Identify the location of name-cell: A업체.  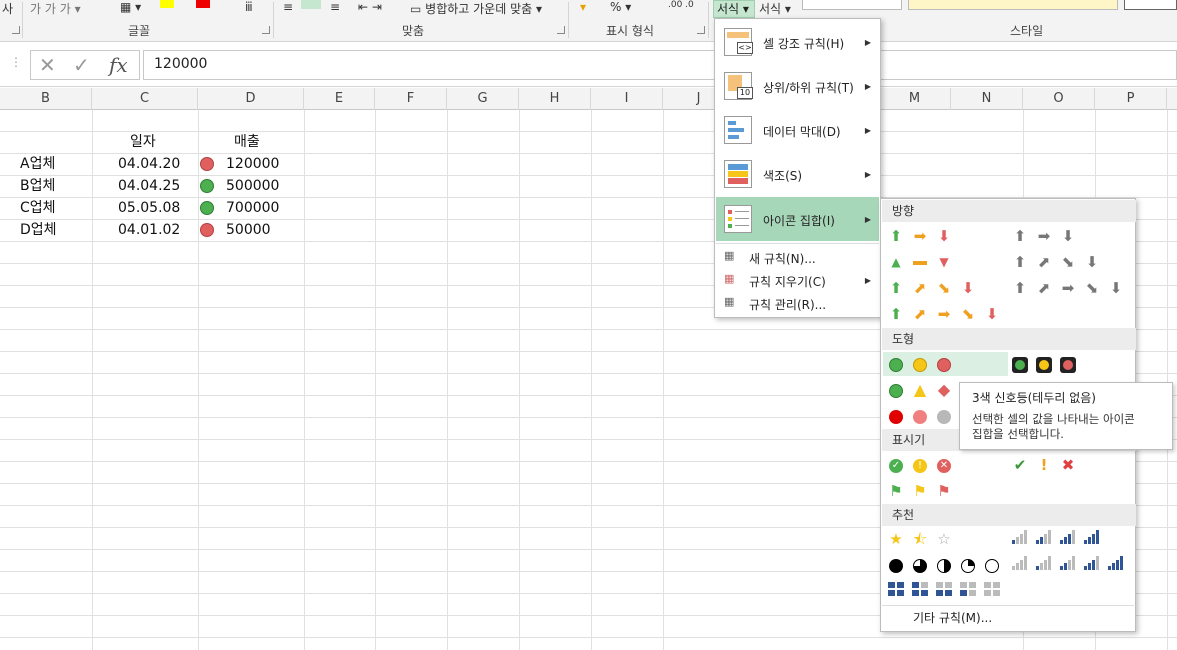
(37, 164).